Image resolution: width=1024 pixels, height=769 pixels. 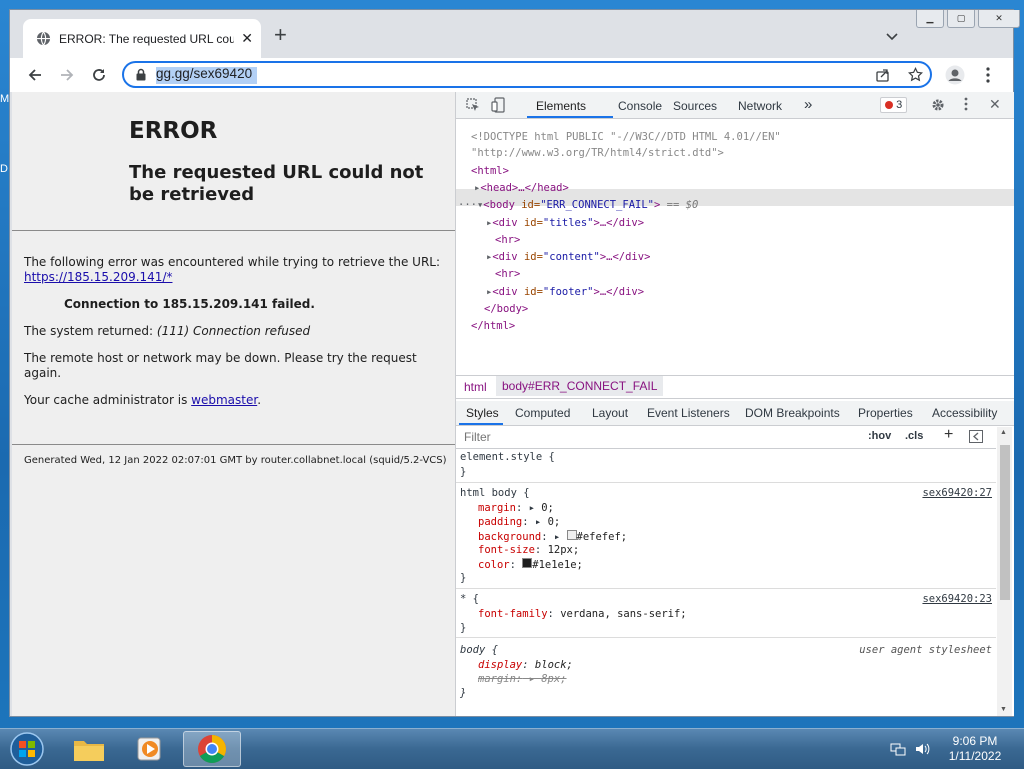 What do you see at coordinates (948, 435) in the screenshot?
I see `new-style-rule-icon: +` at bounding box center [948, 435].